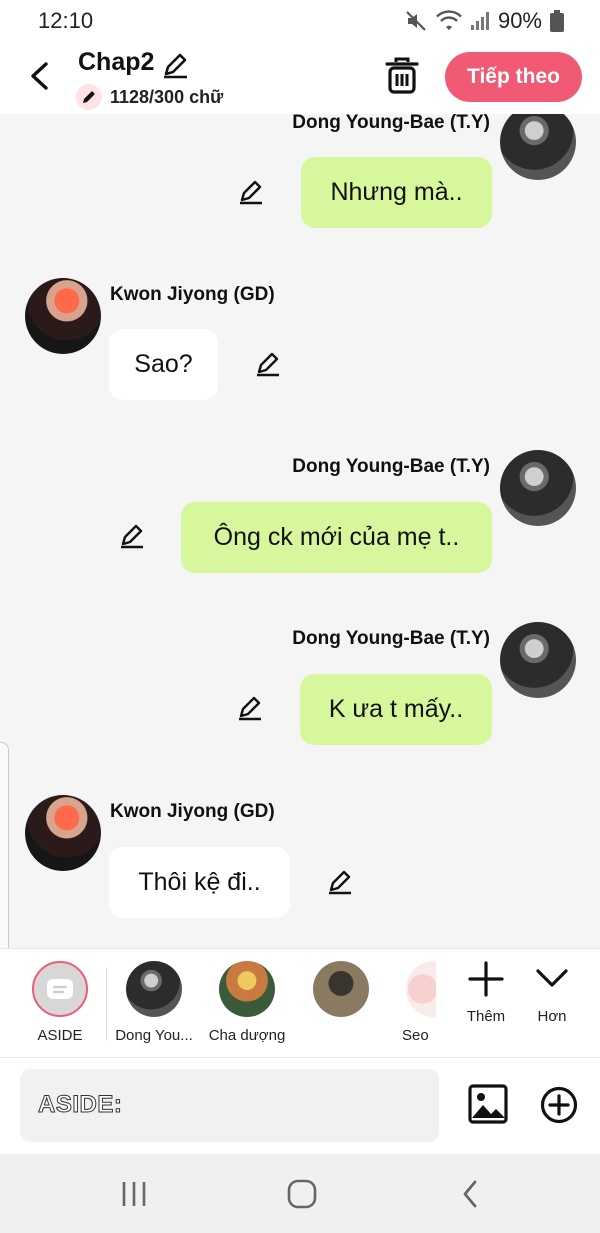 The height and width of the screenshot is (1233, 600). I want to click on divider, so click(106, 1004).